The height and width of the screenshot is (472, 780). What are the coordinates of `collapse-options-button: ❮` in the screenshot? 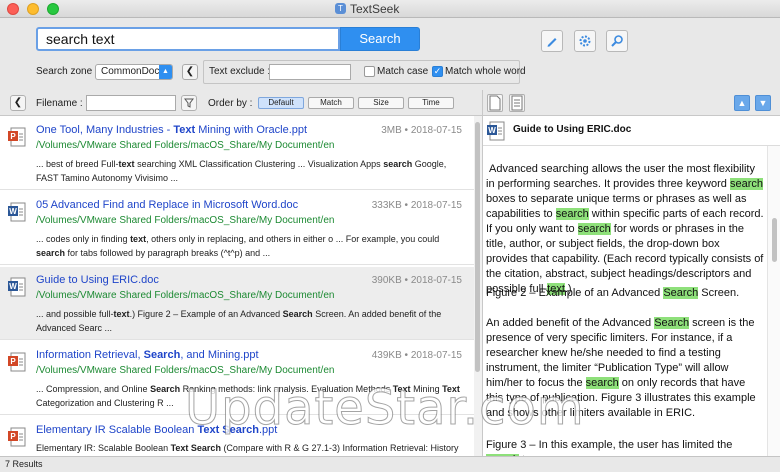 It's located at (190, 72).